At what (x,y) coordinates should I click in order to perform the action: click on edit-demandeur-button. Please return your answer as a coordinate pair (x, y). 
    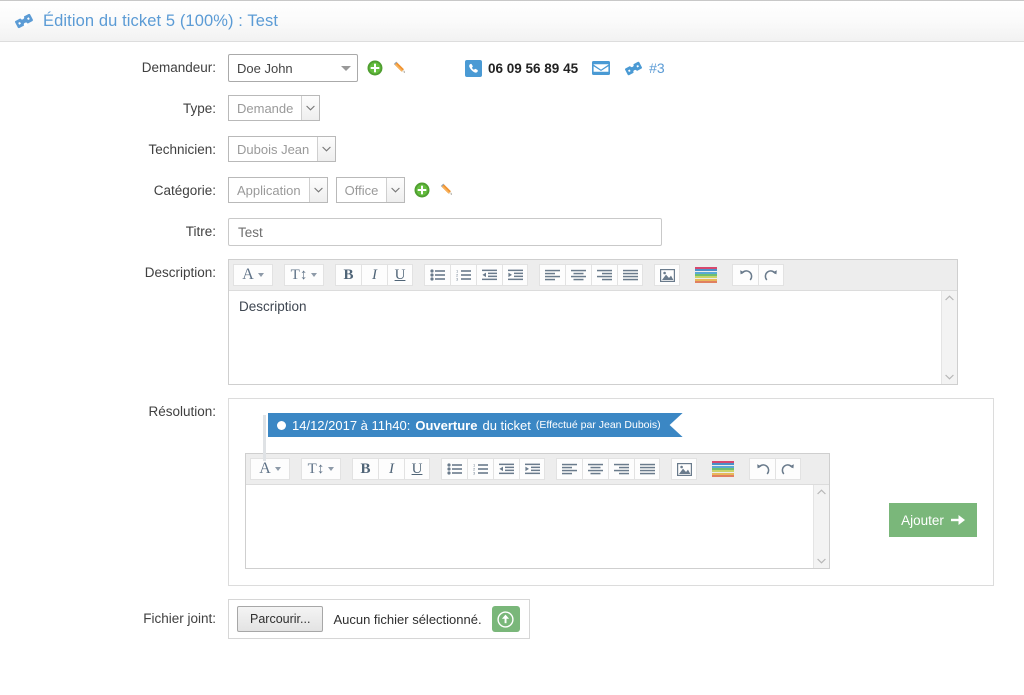
    Looking at the image, I should click on (400, 68).